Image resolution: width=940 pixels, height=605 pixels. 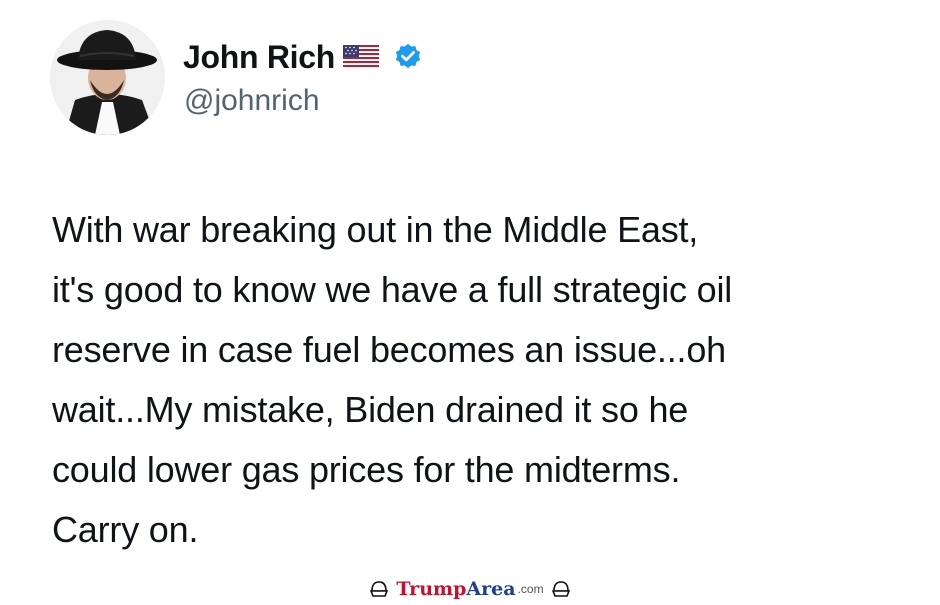 I want to click on author-name-row: John Rich, so click(x=303, y=57).